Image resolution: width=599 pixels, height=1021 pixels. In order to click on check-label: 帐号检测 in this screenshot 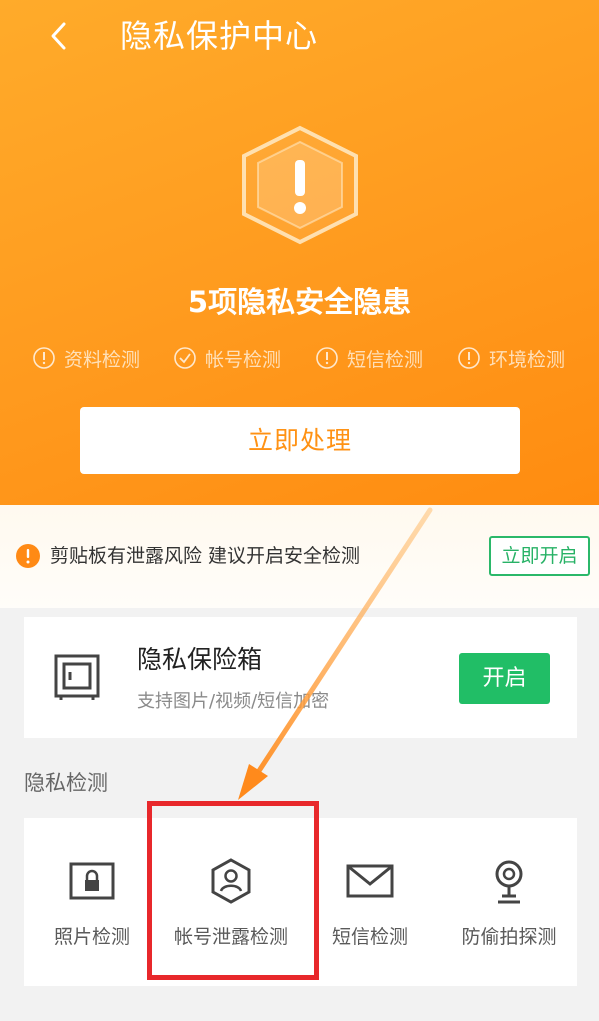, I will do `click(243, 359)`.